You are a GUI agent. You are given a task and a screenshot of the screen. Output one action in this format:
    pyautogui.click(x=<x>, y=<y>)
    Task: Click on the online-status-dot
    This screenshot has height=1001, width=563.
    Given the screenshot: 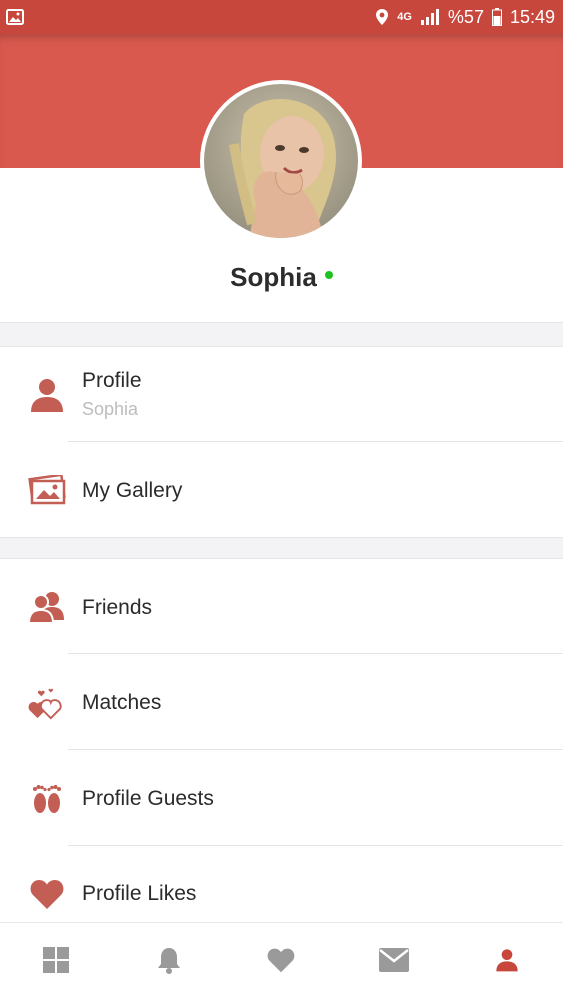 What is the action you would take?
    pyautogui.click(x=328, y=275)
    